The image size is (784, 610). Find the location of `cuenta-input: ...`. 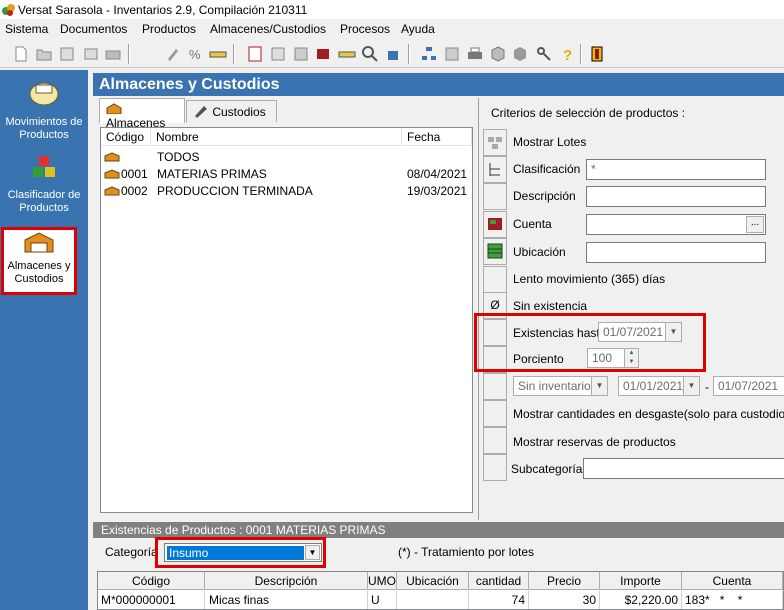

cuenta-input: ... is located at coordinates (676, 224).